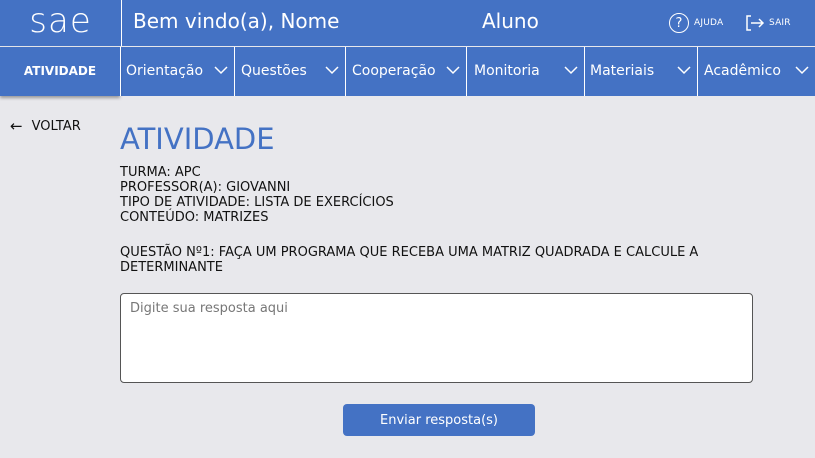 Image resolution: width=815 pixels, height=458 pixels. What do you see at coordinates (507, 71) in the screenshot?
I see `nav-item-label: Monitoria` at bounding box center [507, 71].